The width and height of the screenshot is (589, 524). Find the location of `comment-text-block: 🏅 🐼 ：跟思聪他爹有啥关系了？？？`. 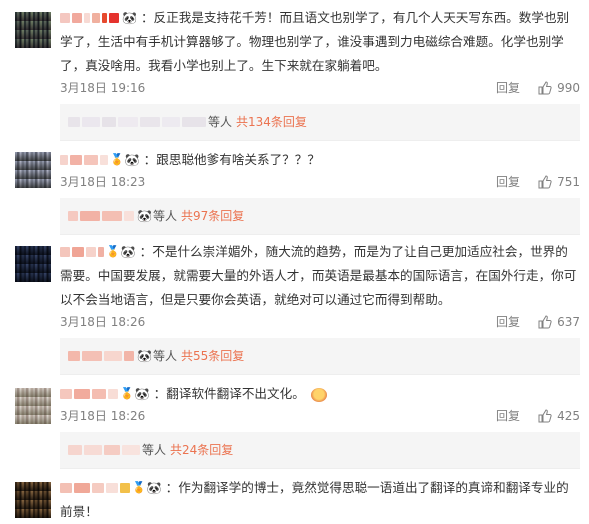

comment-text-block: 🏅 🐼 ：跟思聪他爹有啥关系了？？？ is located at coordinates (320, 160).